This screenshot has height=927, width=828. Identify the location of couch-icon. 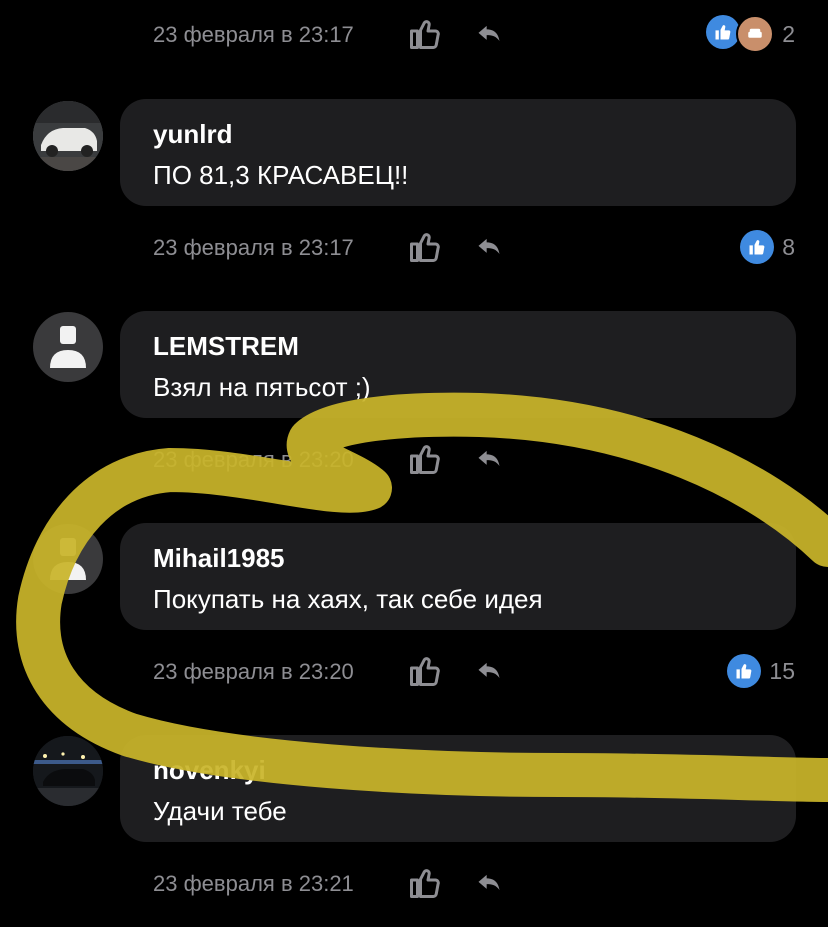
(755, 34).